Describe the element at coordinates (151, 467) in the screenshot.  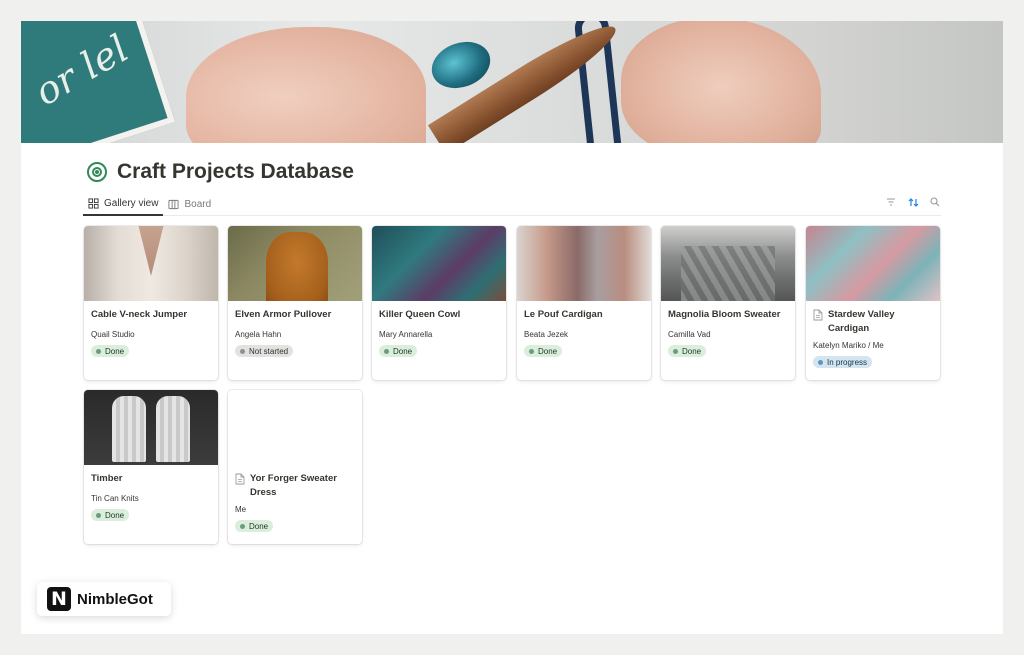
I see `gallery-card: Timber Tin Can Knits Done` at that location.